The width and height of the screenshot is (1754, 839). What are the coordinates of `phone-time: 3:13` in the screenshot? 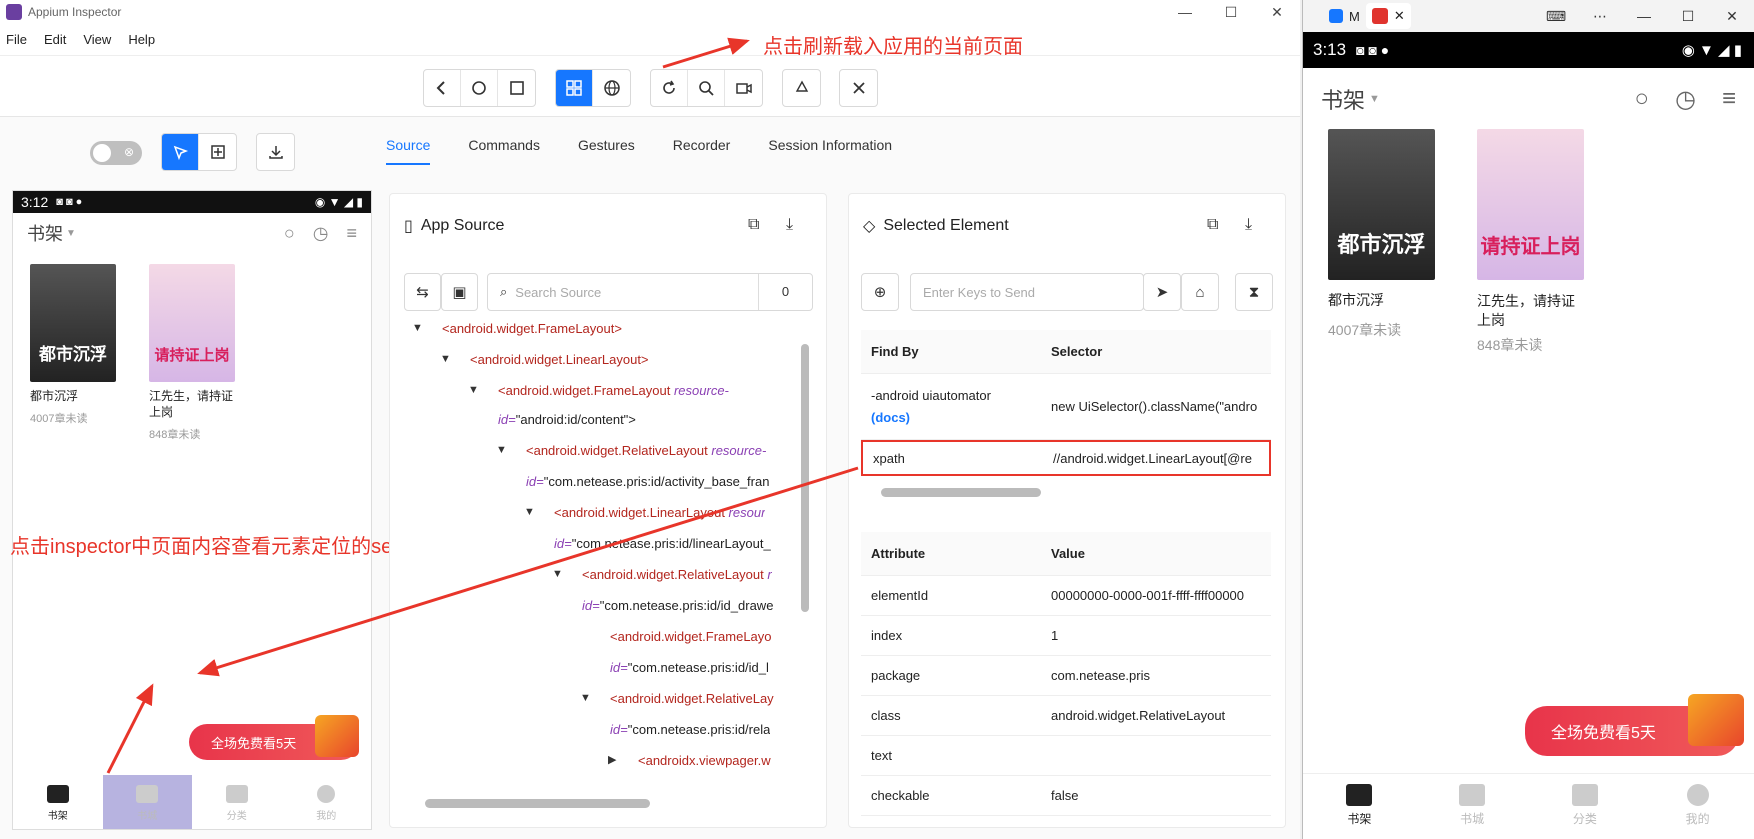 It's located at (1330, 49).